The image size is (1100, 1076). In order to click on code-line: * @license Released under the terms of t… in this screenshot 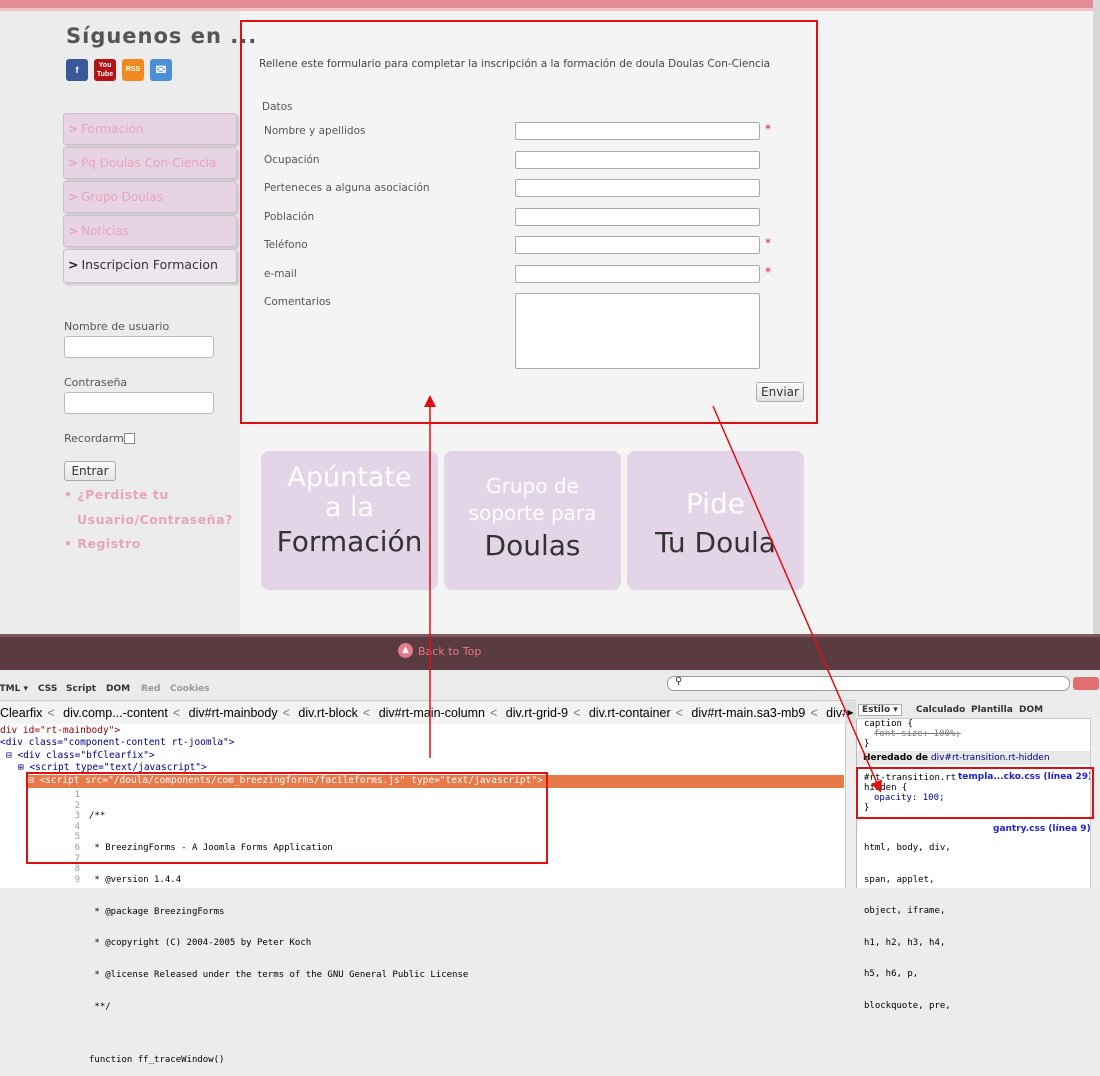, I will do `click(279, 975)`.